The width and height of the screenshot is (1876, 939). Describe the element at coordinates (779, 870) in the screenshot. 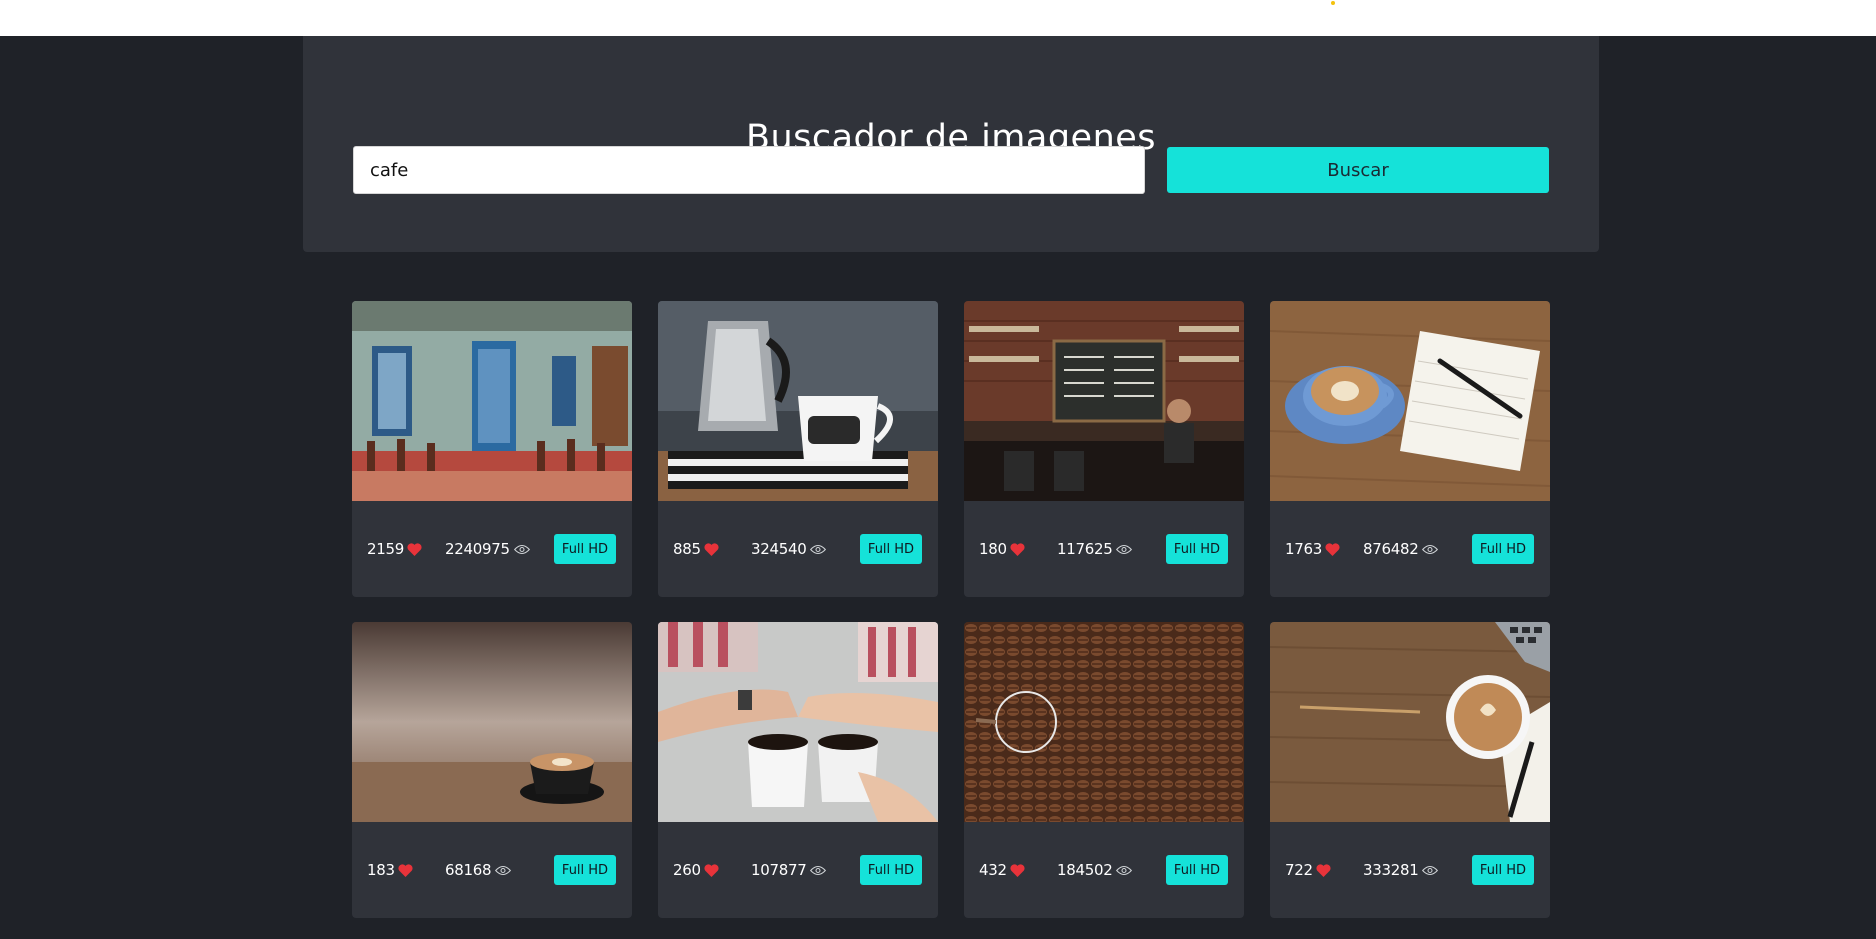

I see `views-count: 107877` at that location.